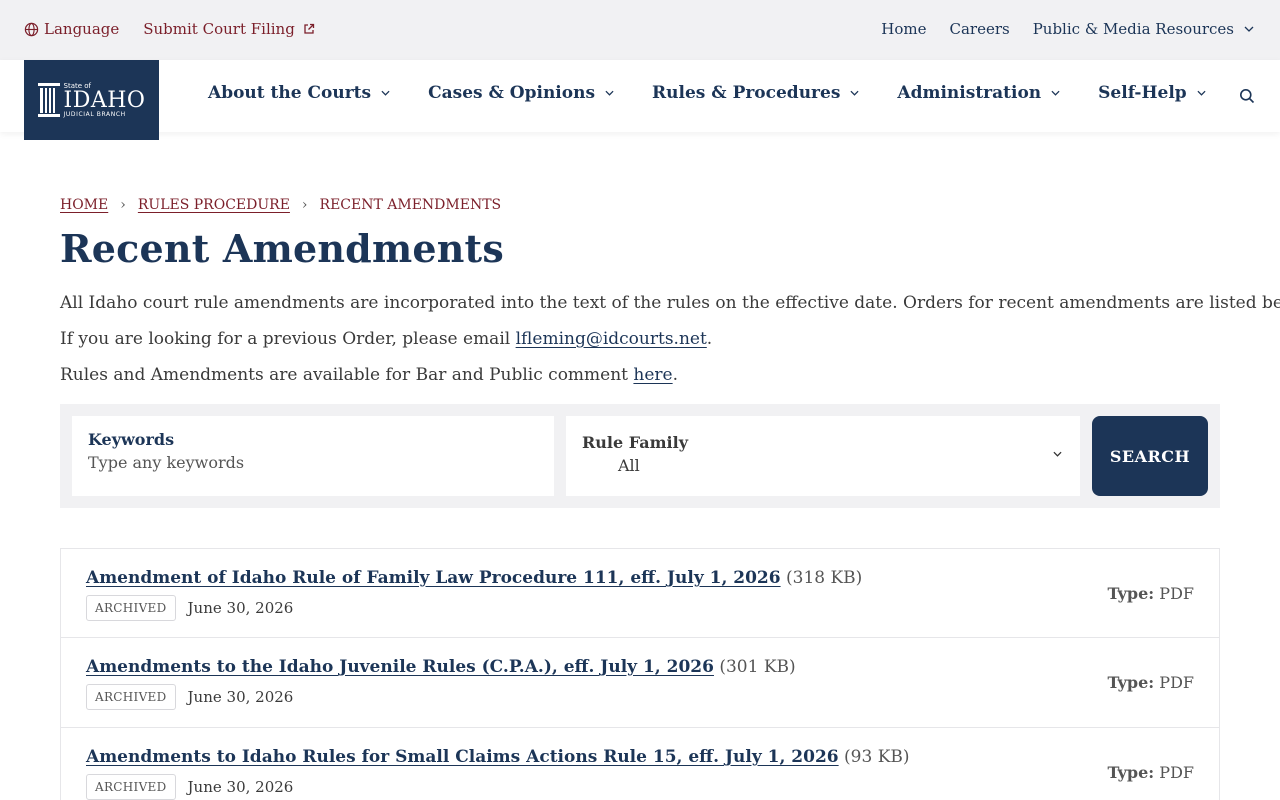 The height and width of the screenshot is (800, 1280). I want to click on idaho-judicial-branch-logo: State of IDAHO JUDICIAL BRANCH, so click(91, 100).